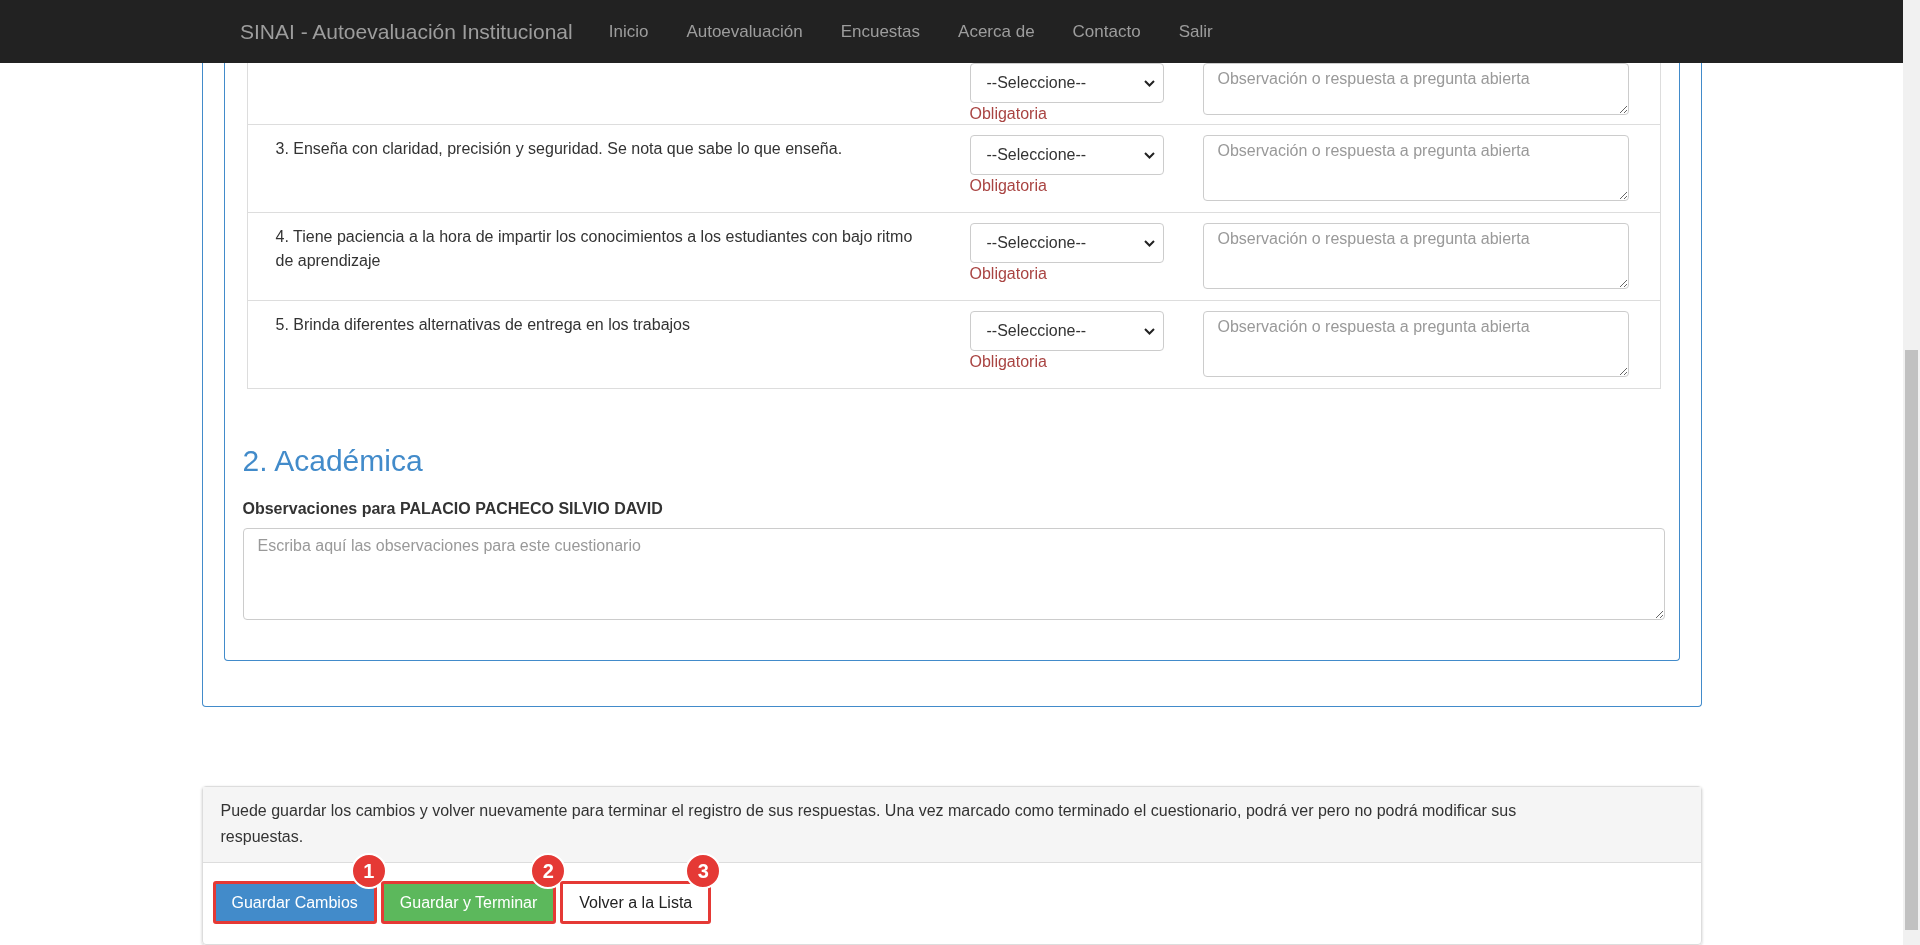 The height and width of the screenshot is (945, 1920). I want to click on brand-link: SINAI - Autoevaluación Institucional, so click(406, 31).